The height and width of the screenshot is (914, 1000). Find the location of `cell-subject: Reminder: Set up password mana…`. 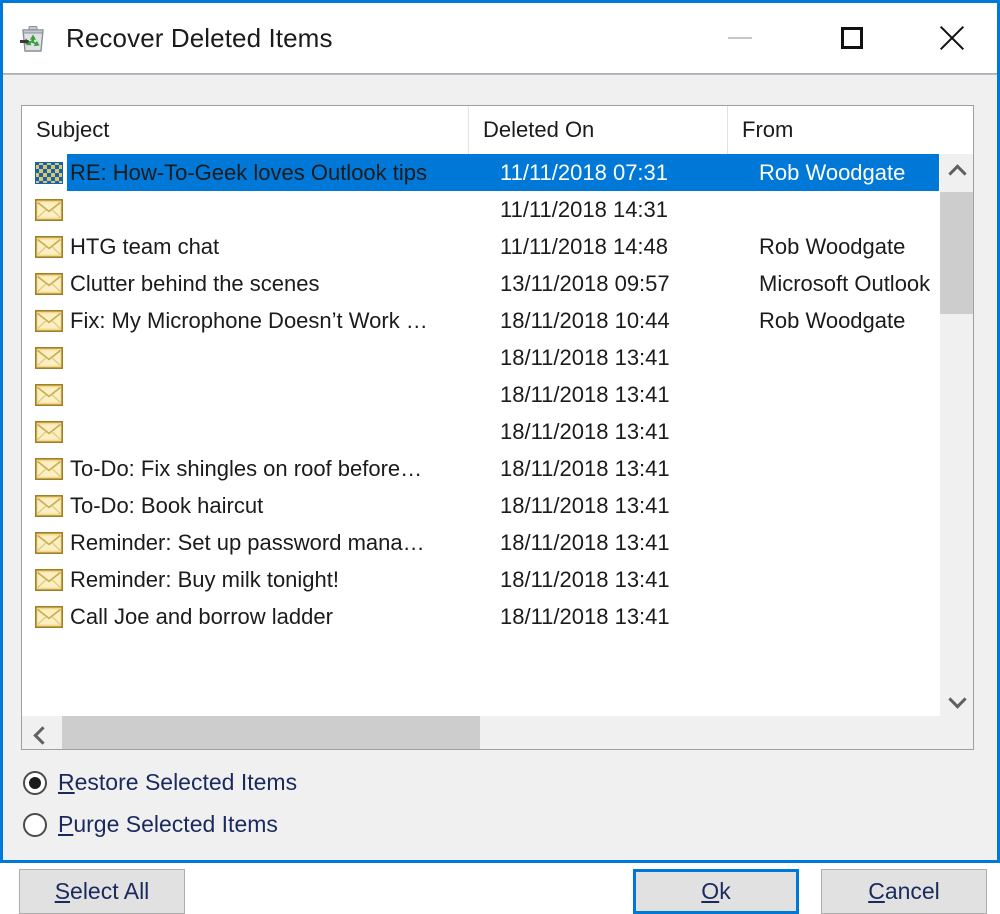

cell-subject: Reminder: Set up password mana… is located at coordinates (247, 542).